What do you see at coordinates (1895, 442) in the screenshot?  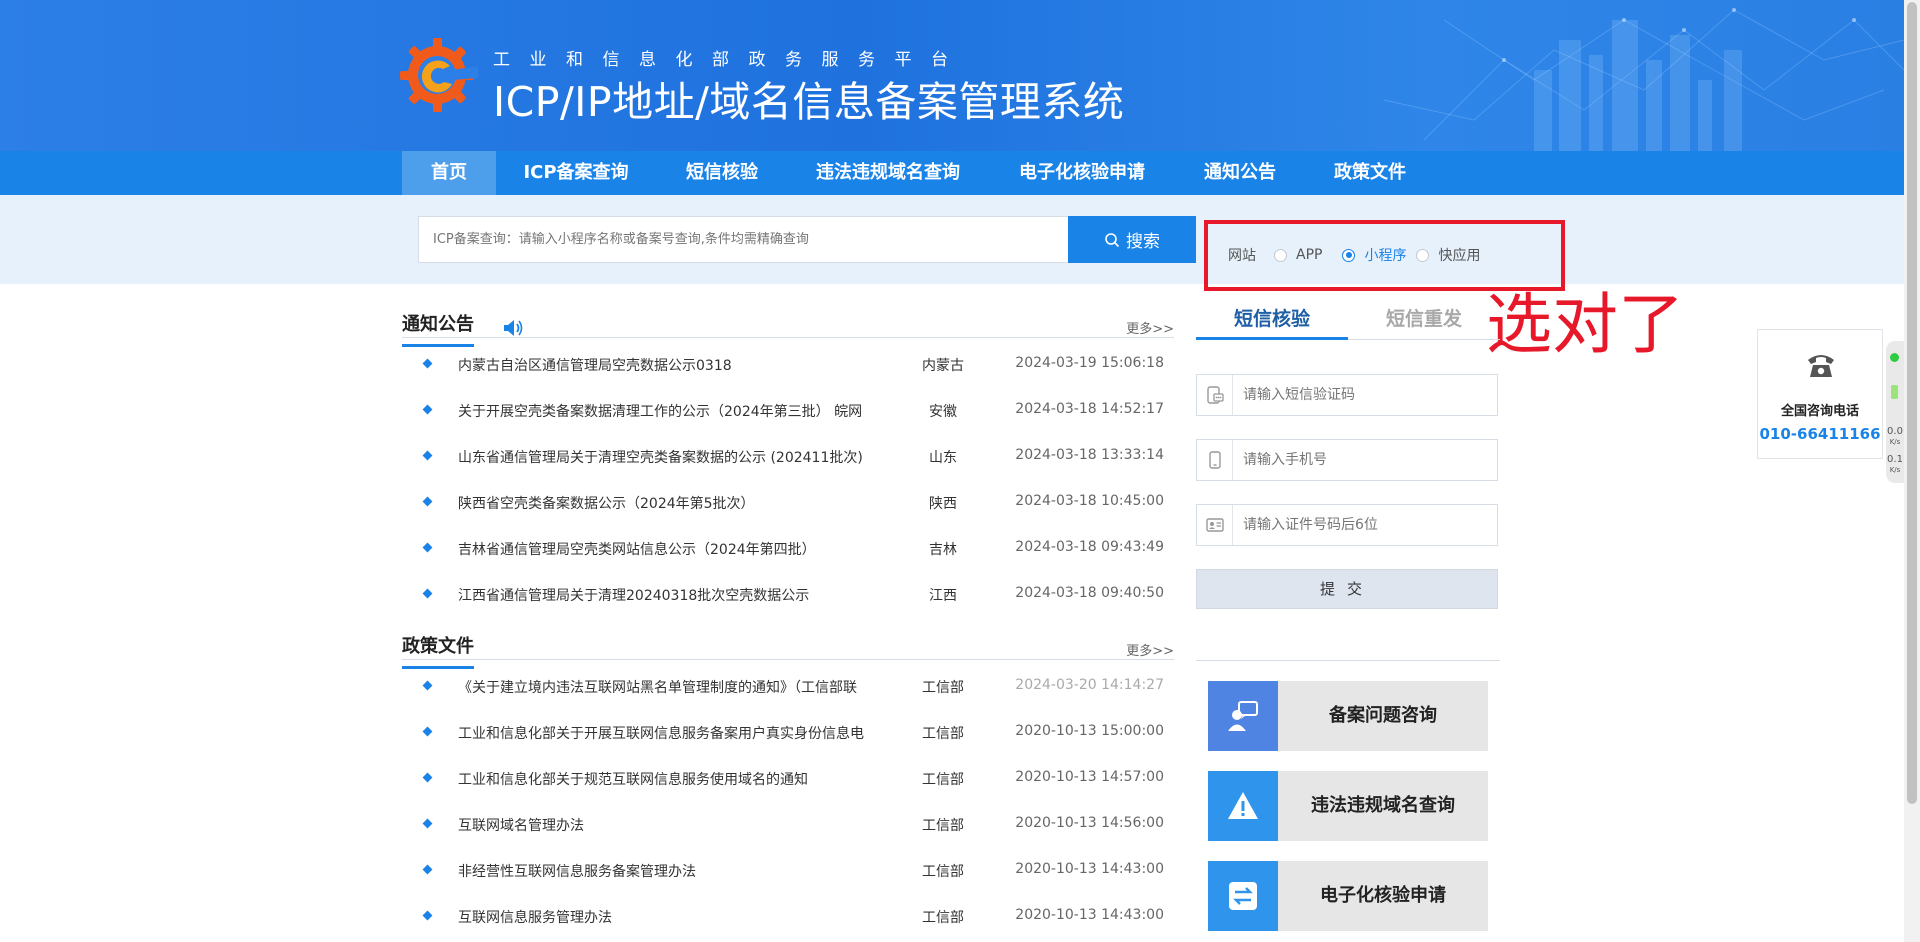 I see `net-up-unit: K/s` at bounding box center [1895, 442].